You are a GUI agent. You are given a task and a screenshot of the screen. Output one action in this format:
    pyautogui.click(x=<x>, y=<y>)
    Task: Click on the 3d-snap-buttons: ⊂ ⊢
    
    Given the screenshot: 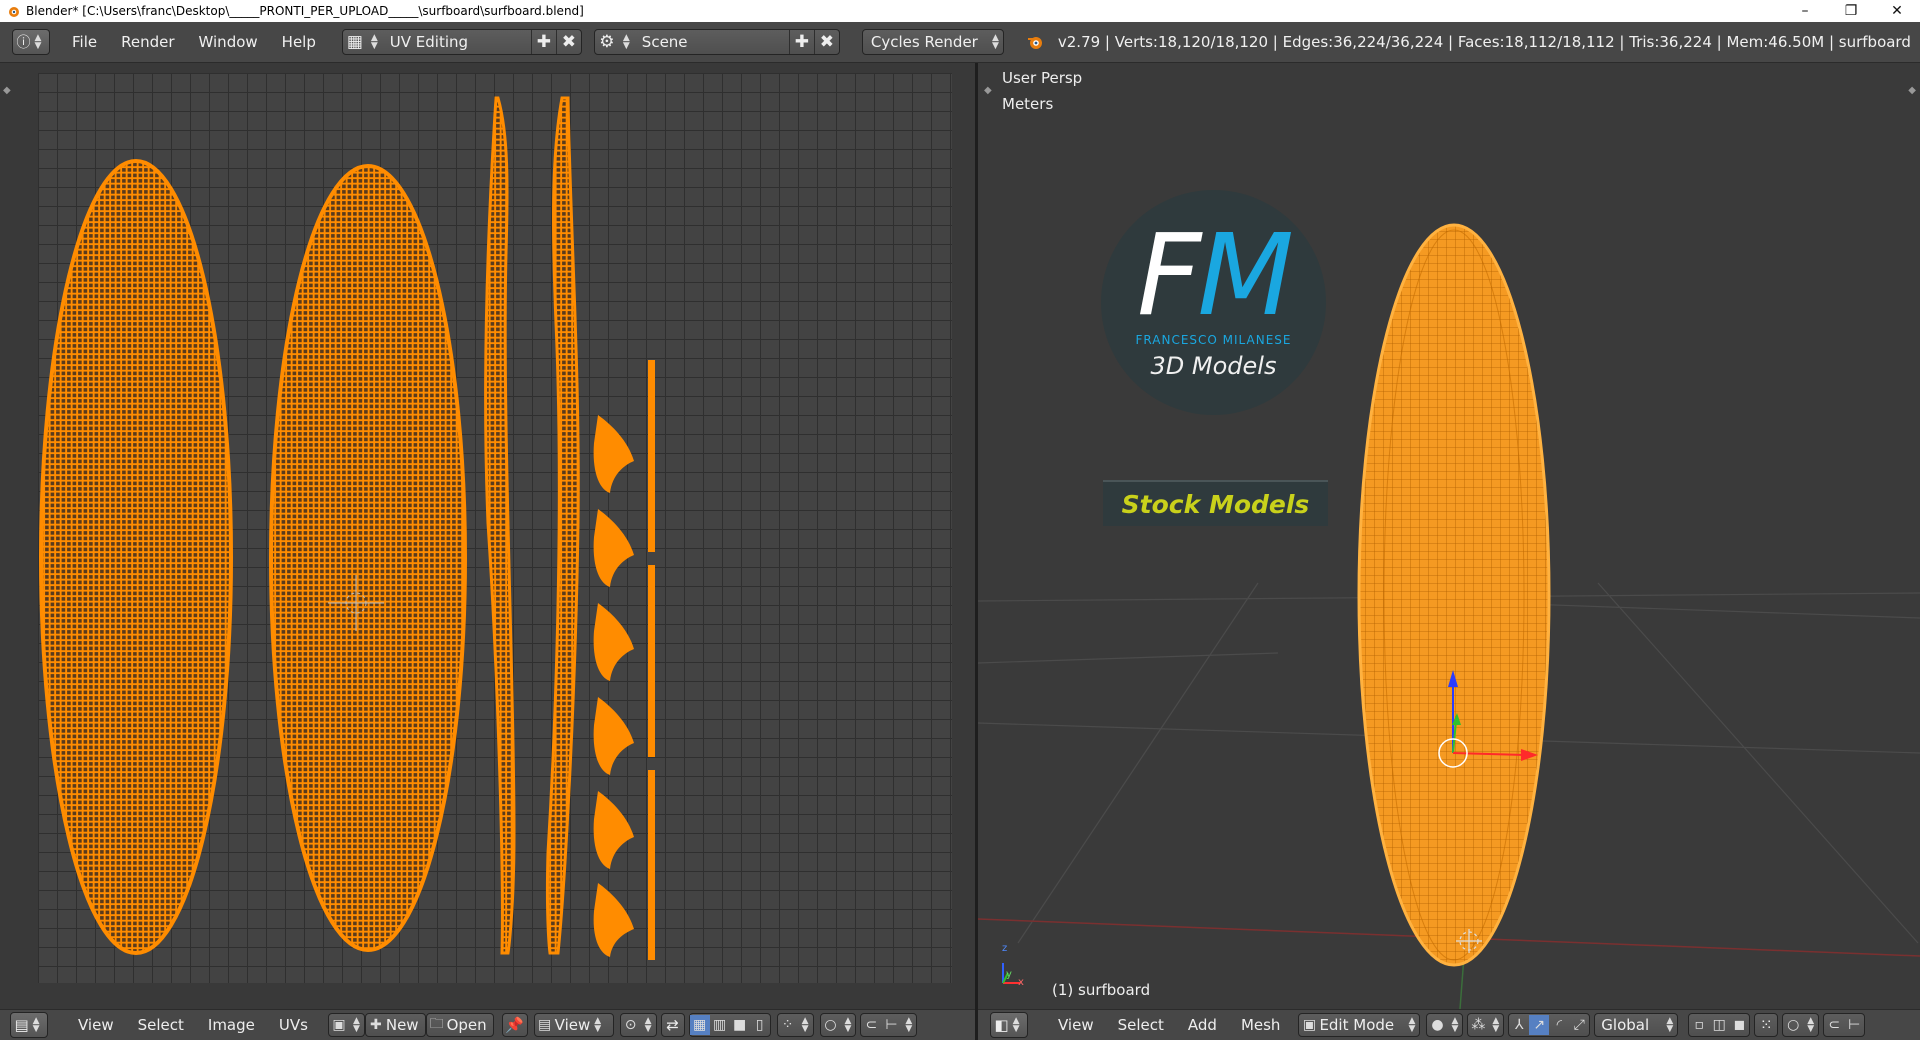 What is the action you would take?
    pyautogui.click(x=1844, y=1025)
    